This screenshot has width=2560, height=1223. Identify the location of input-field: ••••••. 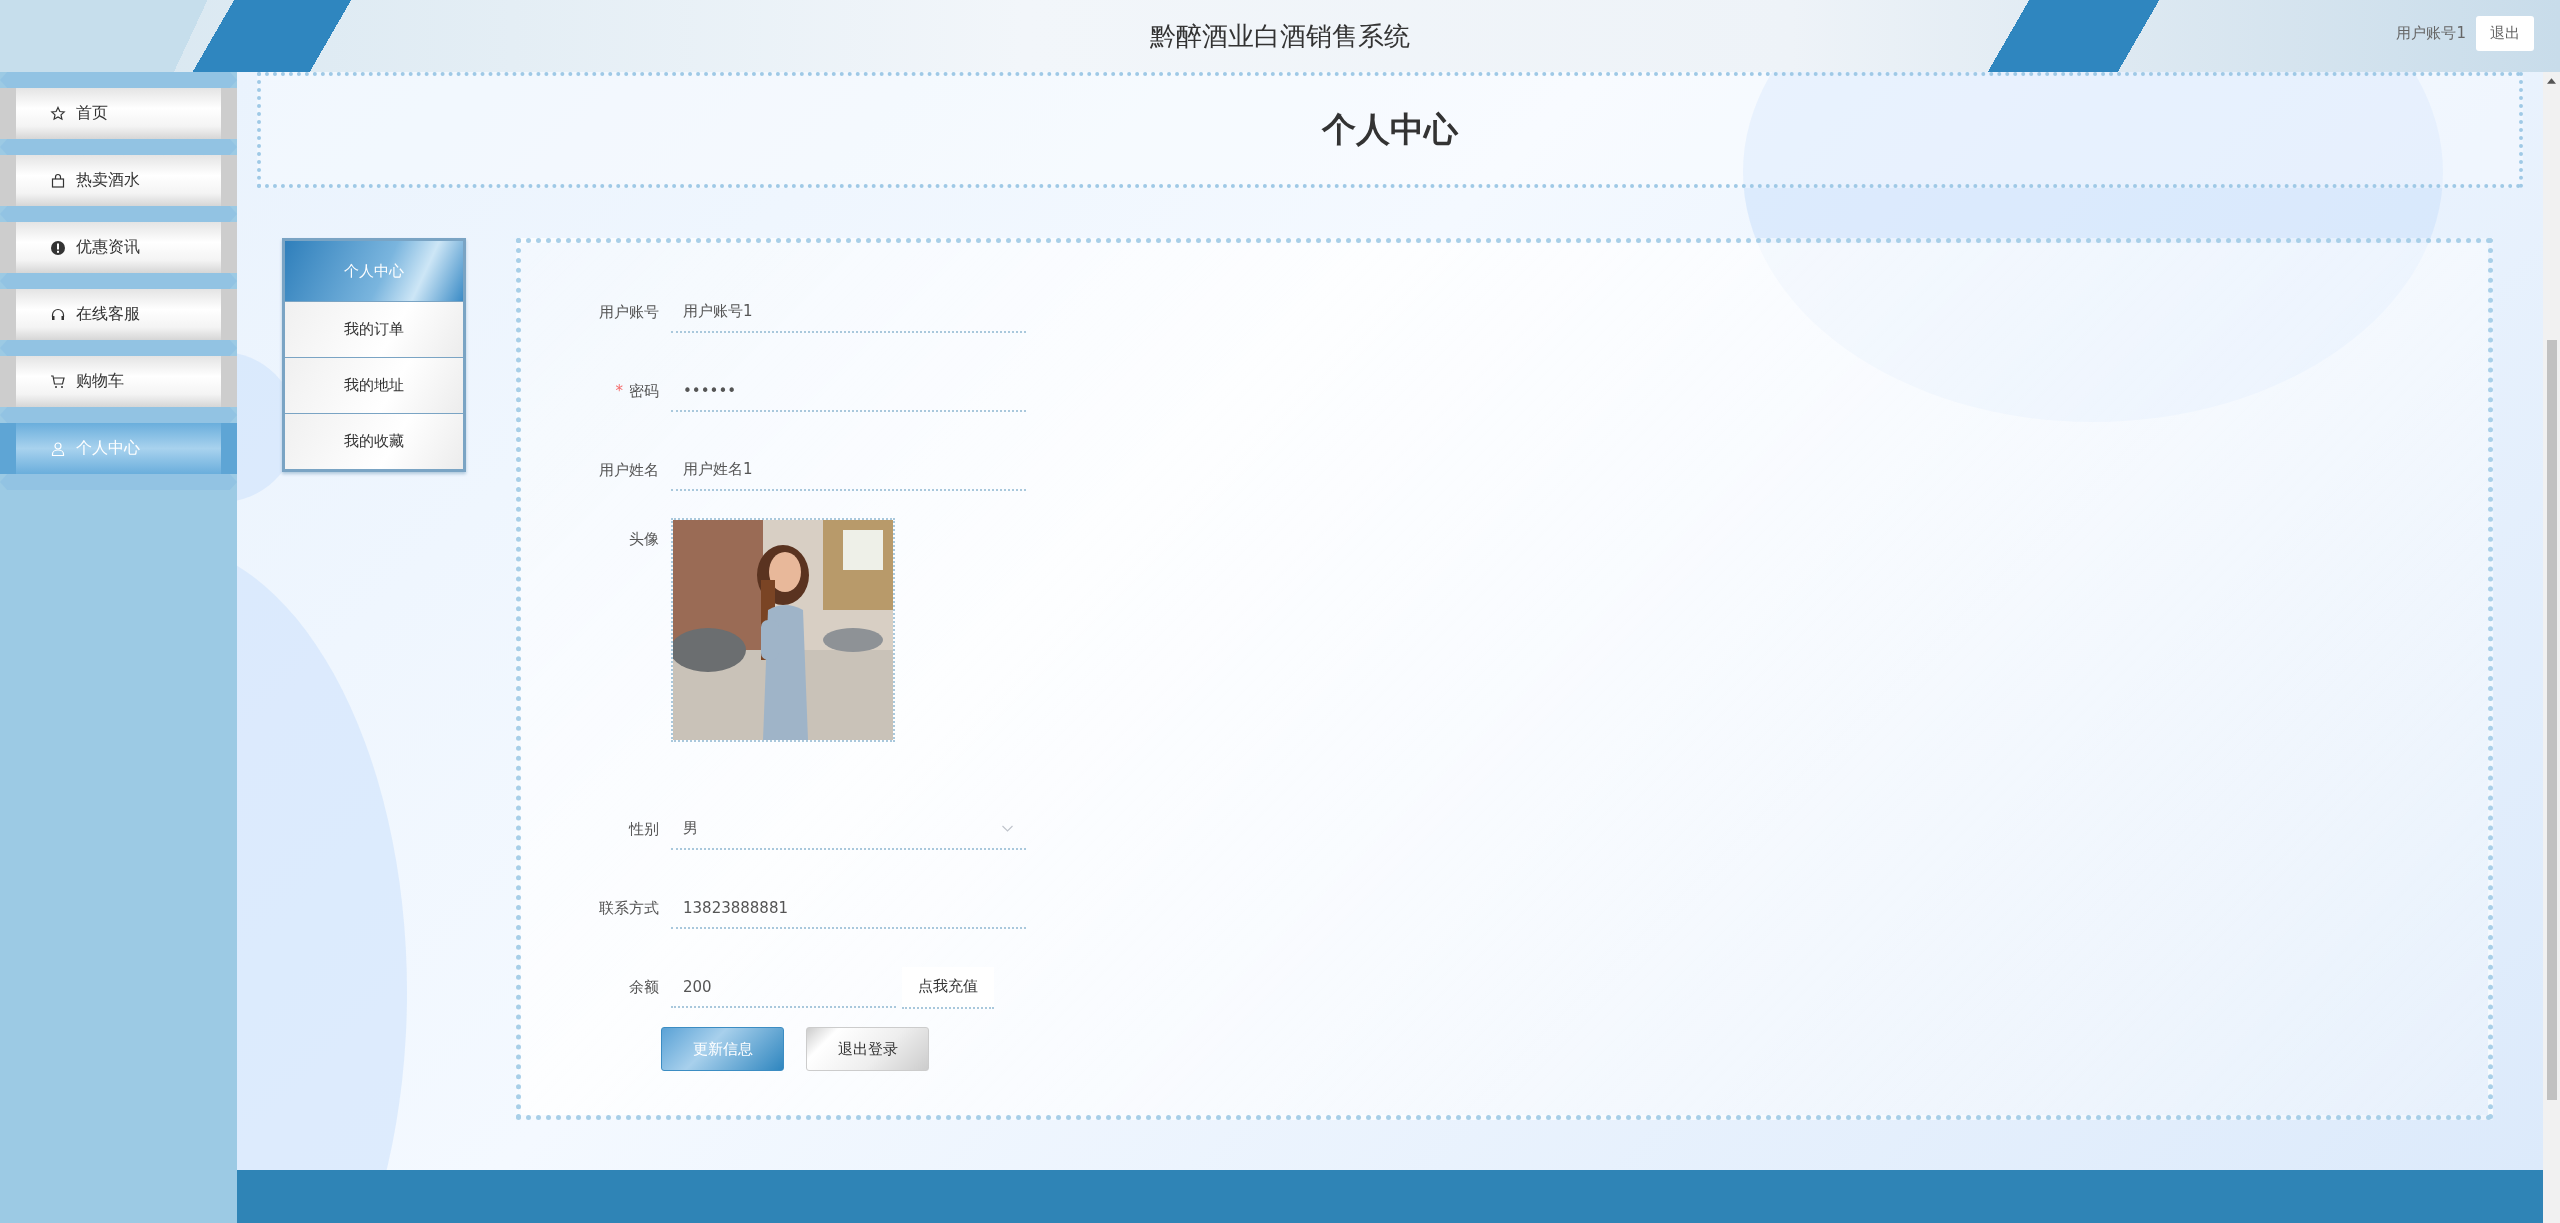
(848, 391).